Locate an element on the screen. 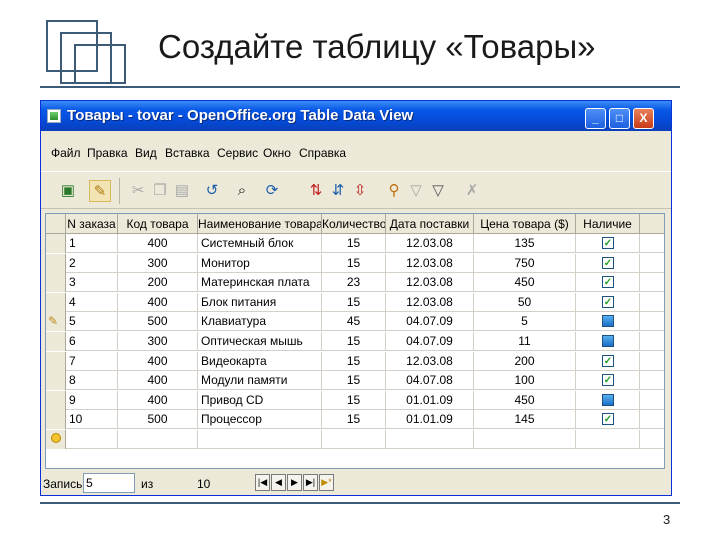 This screenshot has width=720, height=540. table-cell: 50 is located at coordinates (525, 302).